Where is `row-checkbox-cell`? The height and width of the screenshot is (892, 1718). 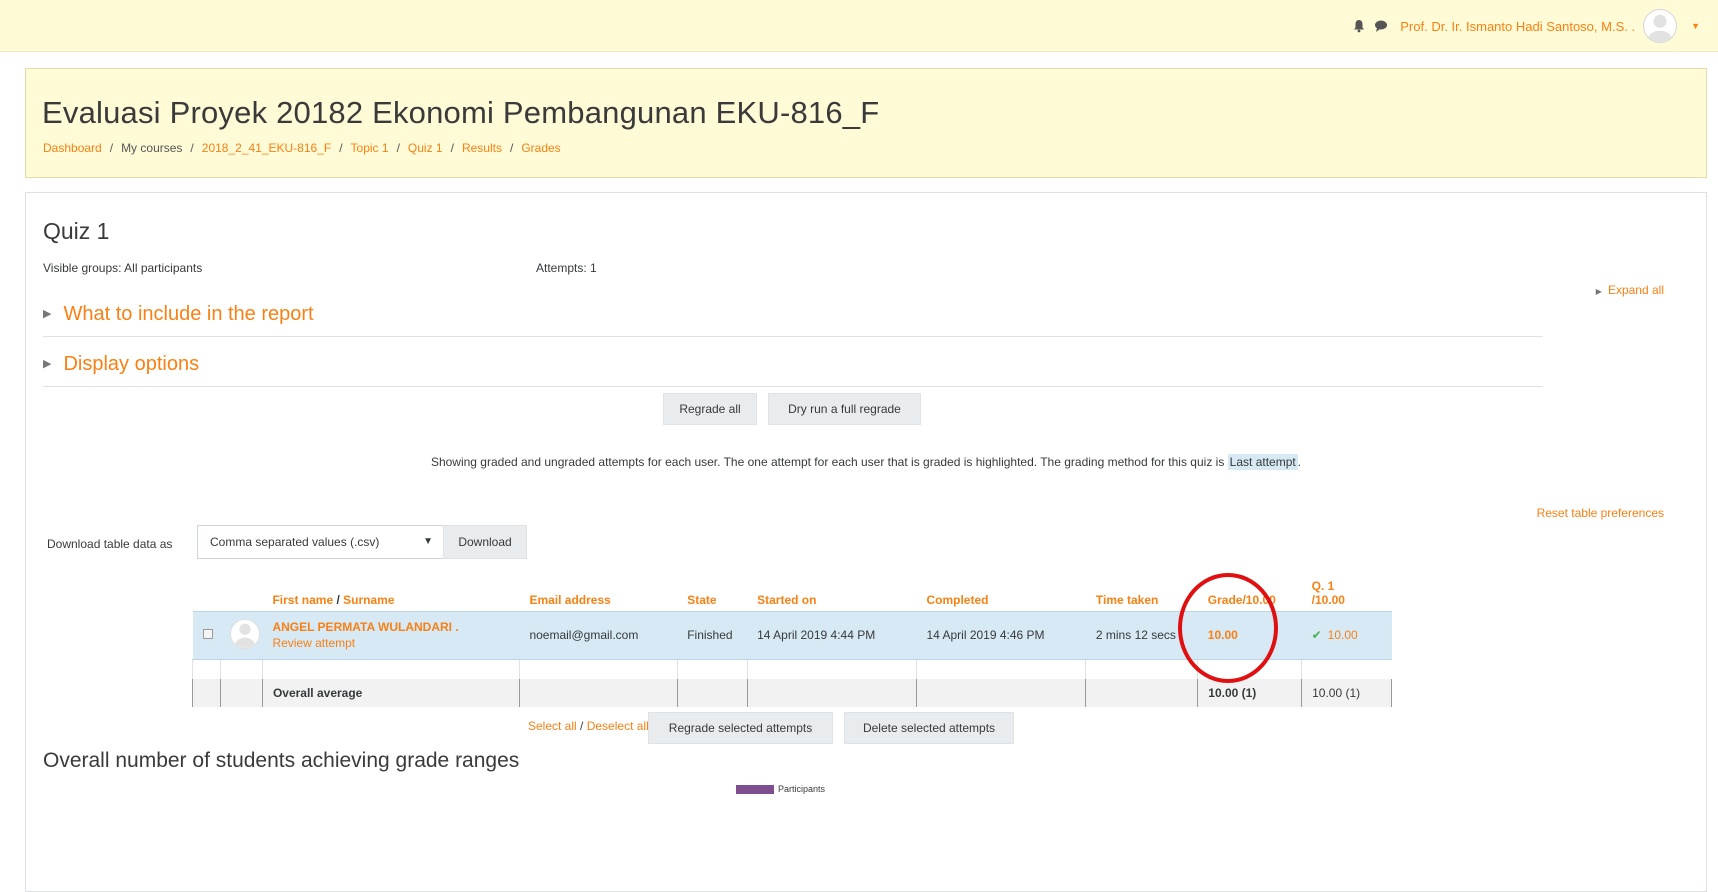
row-checkbox-cell is located at coordinates (206, 635).